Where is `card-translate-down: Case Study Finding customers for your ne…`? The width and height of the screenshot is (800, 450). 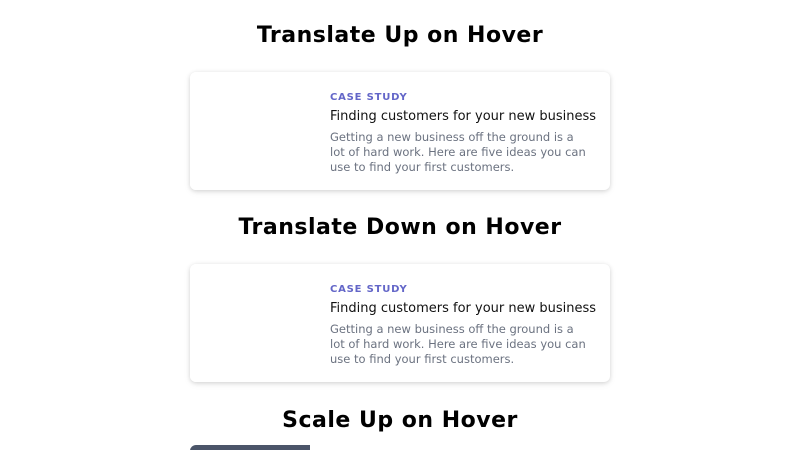 card-translate-down: Case Study Finding customers for your ne… is located at coordinates (400, 323).